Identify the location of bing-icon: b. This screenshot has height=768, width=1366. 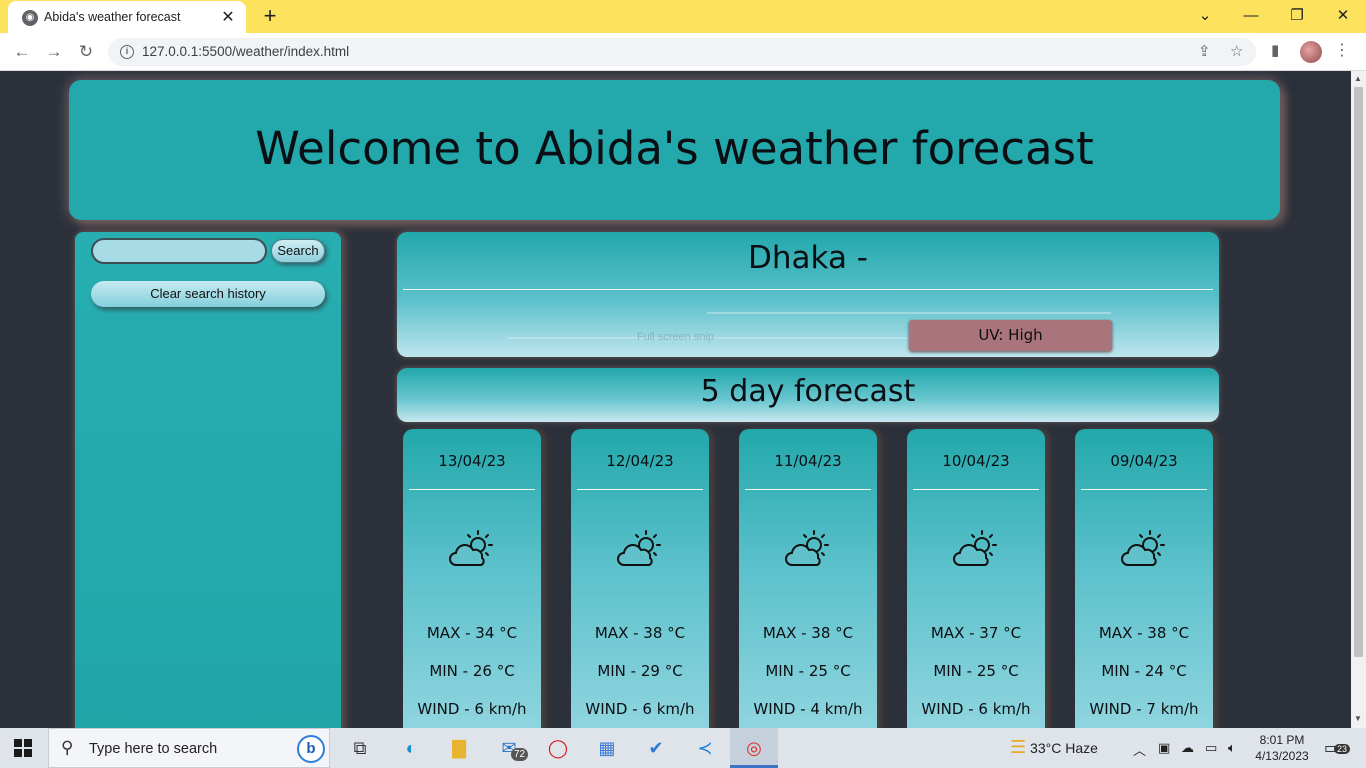
(311, 749).